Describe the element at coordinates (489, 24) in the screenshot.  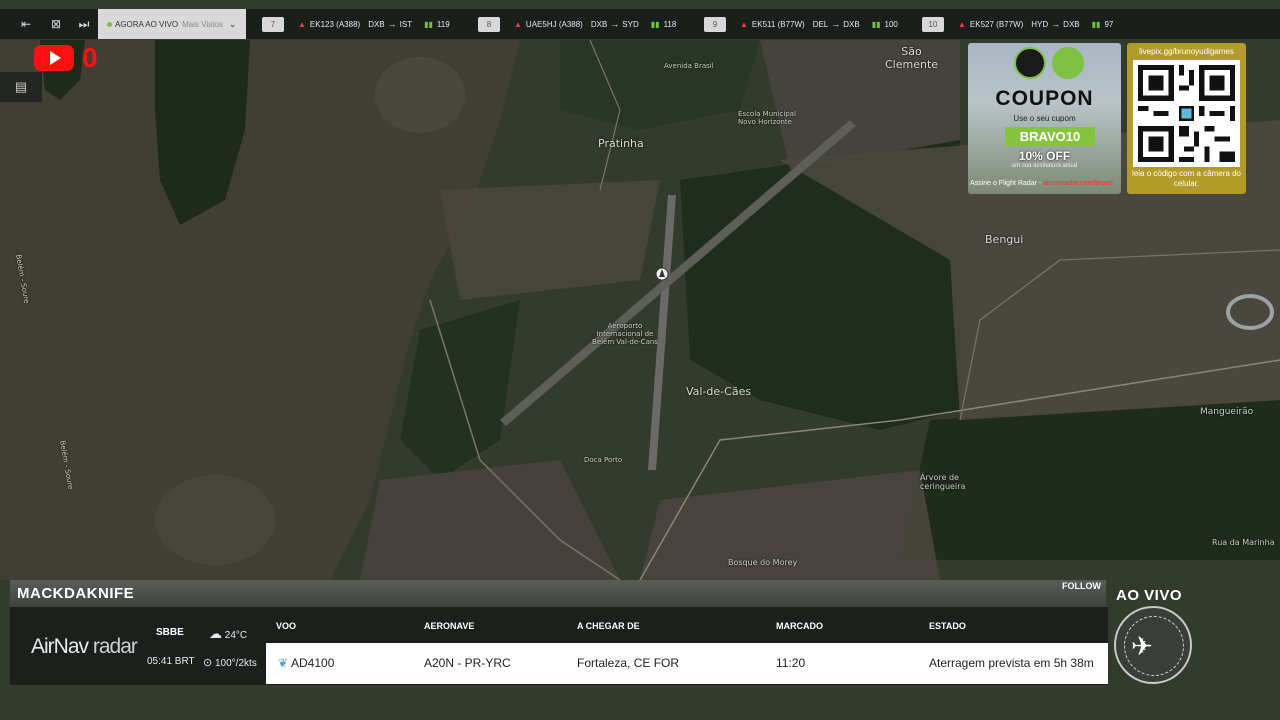
I see `flight-rank: 8` at that location.